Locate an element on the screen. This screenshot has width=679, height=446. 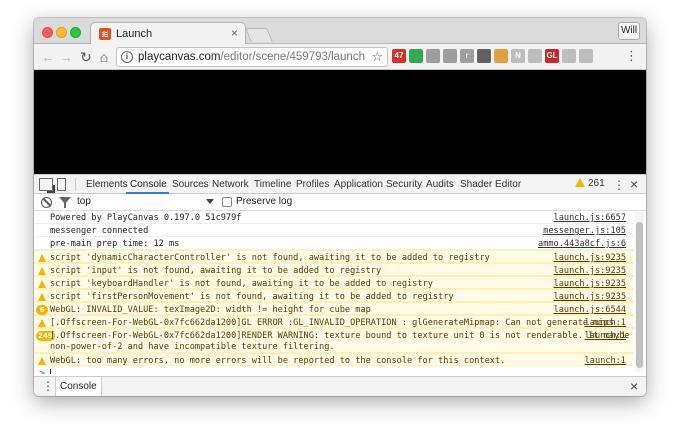
prompt-caret-icon: > is located at coordinates (42, 371).